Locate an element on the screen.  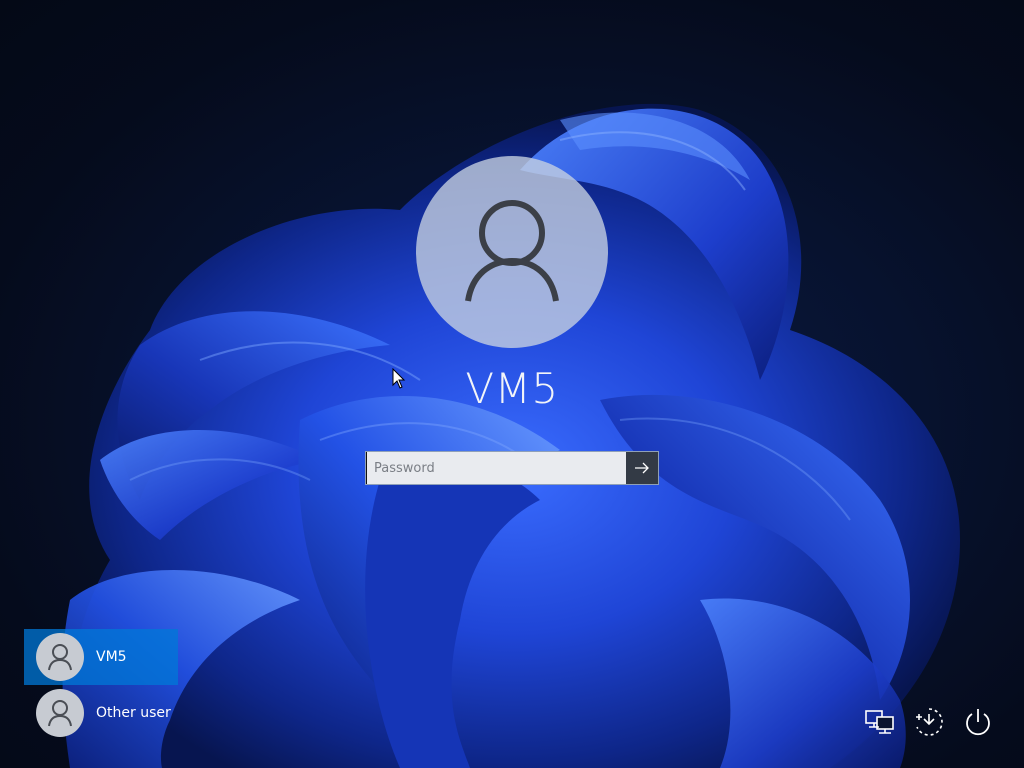
accessibility-button is located at coordinates (929, 722).